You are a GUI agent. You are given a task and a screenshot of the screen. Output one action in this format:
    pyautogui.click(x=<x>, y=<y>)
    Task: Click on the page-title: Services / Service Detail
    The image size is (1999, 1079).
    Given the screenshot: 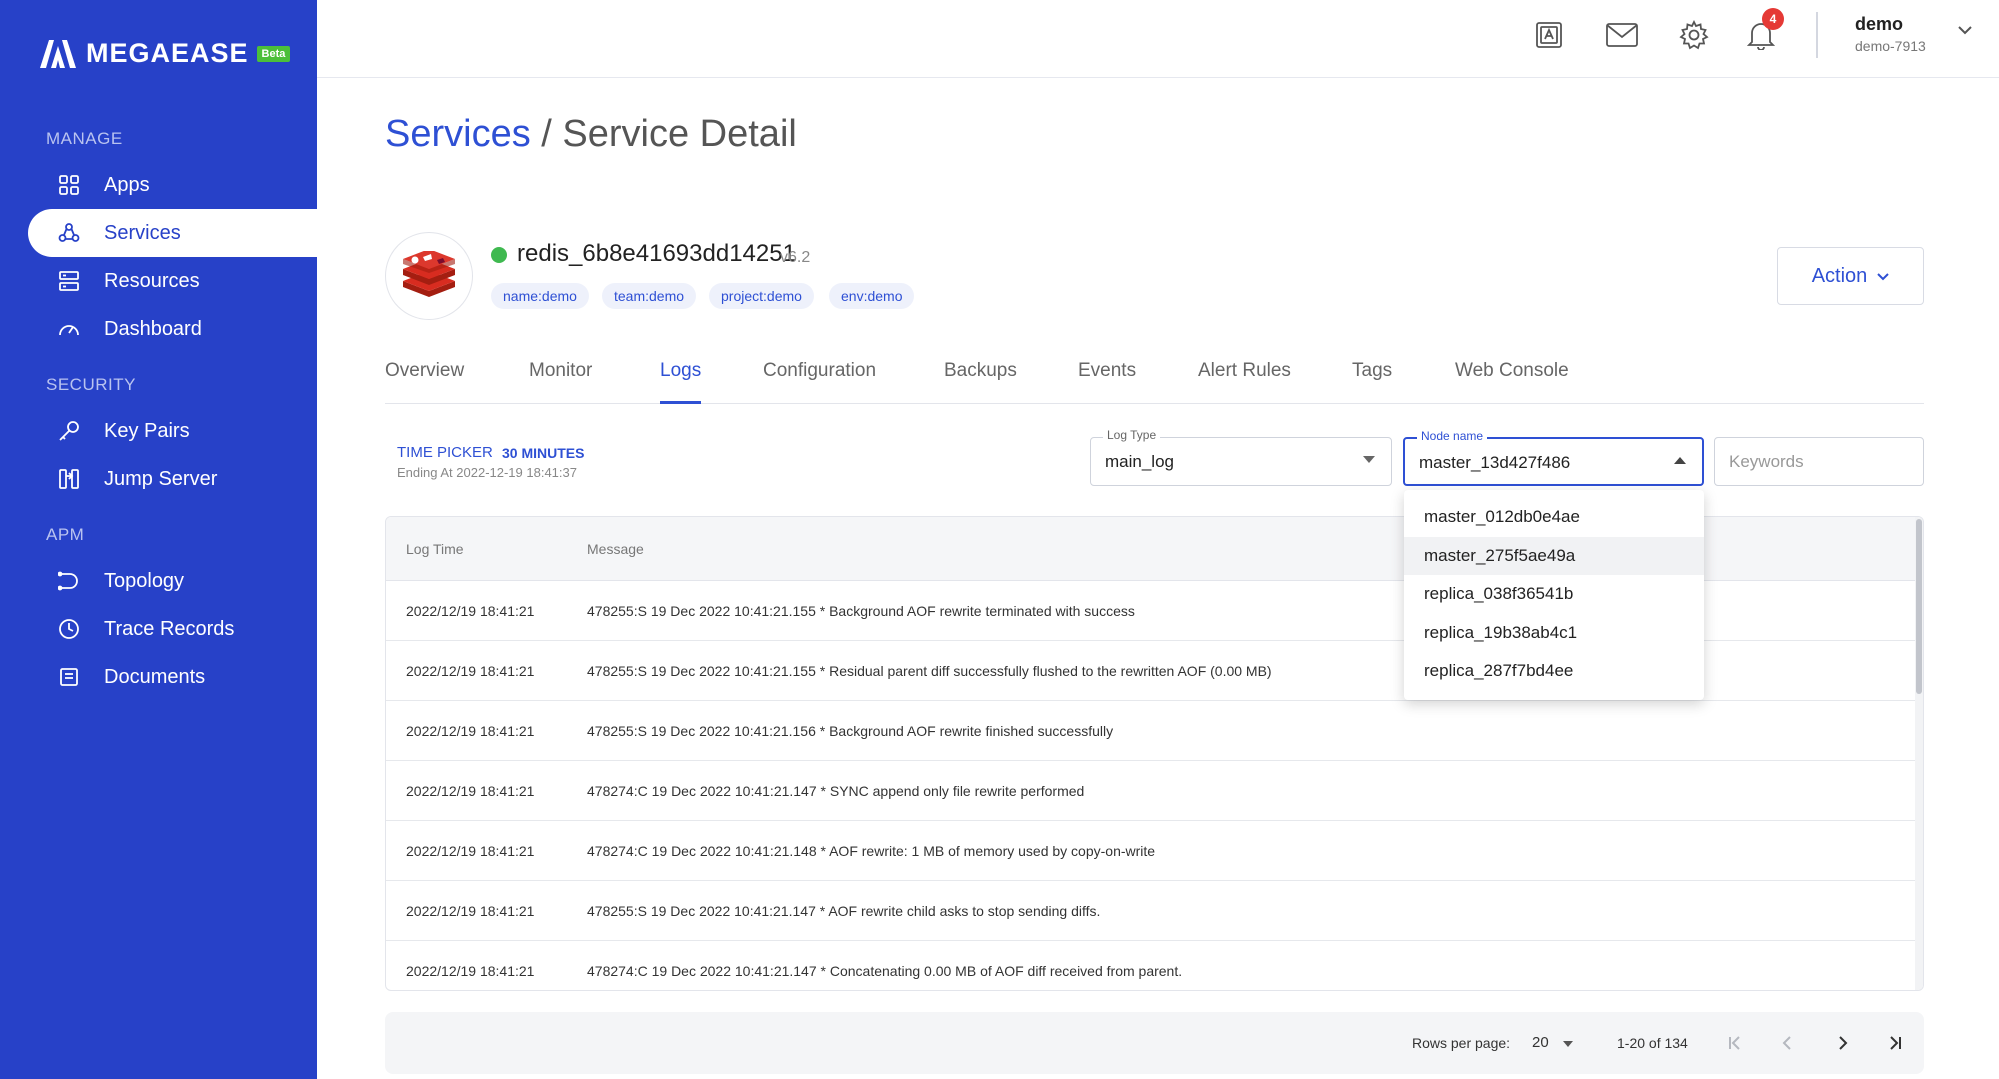 What is the action you would take?
    pyautogui.click(x=591, y=134)
    